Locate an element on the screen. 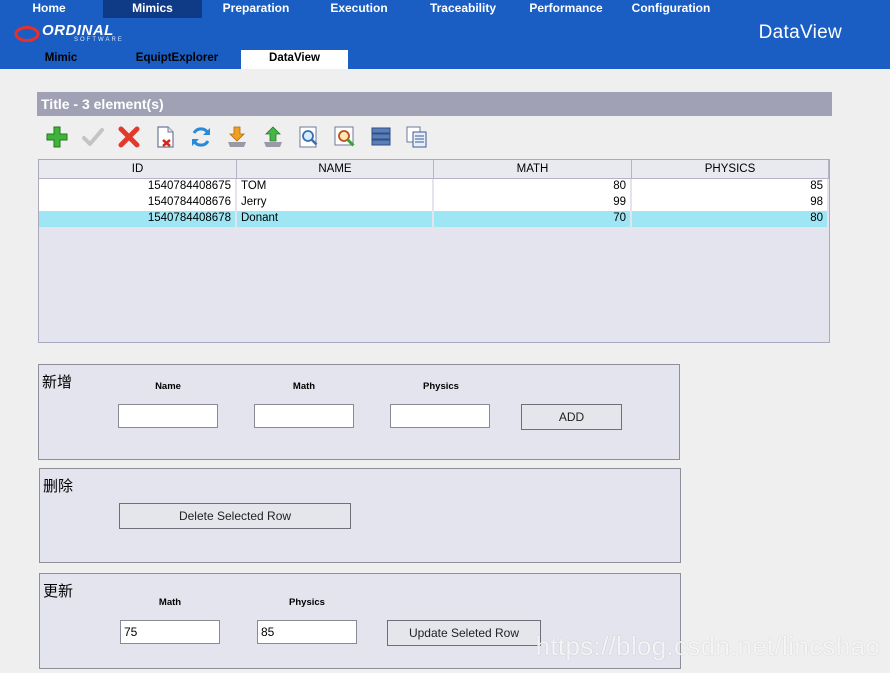 This screenshot has width=890, height=673. copy-icon is located at coordinates (417, 137).